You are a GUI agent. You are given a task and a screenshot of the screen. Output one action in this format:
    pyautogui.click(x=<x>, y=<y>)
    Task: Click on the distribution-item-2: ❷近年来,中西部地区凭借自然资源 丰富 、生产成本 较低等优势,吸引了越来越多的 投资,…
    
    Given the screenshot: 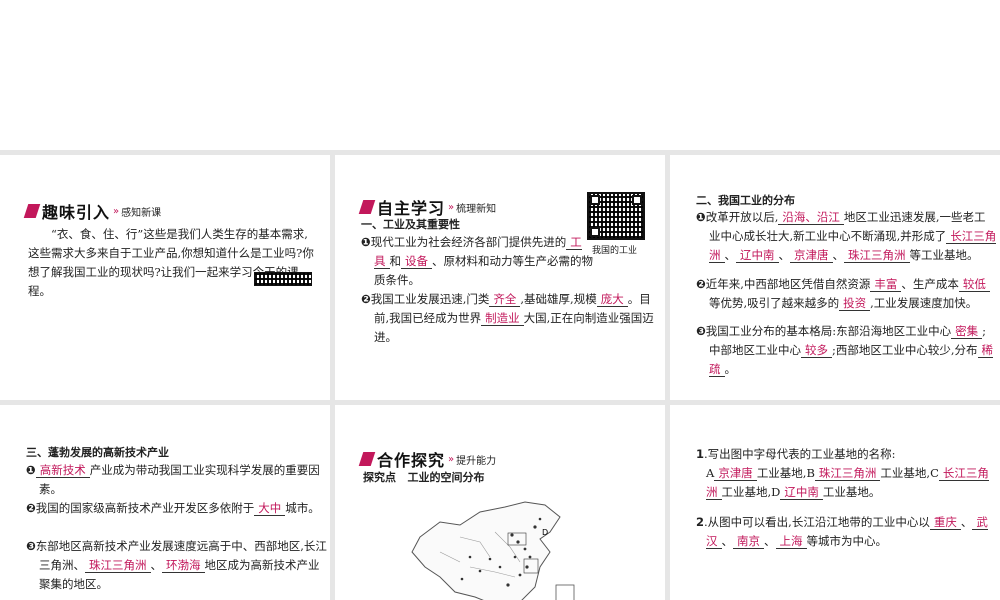 What is the action you would take?
    pyautogui.click(x=846, y=294)
    